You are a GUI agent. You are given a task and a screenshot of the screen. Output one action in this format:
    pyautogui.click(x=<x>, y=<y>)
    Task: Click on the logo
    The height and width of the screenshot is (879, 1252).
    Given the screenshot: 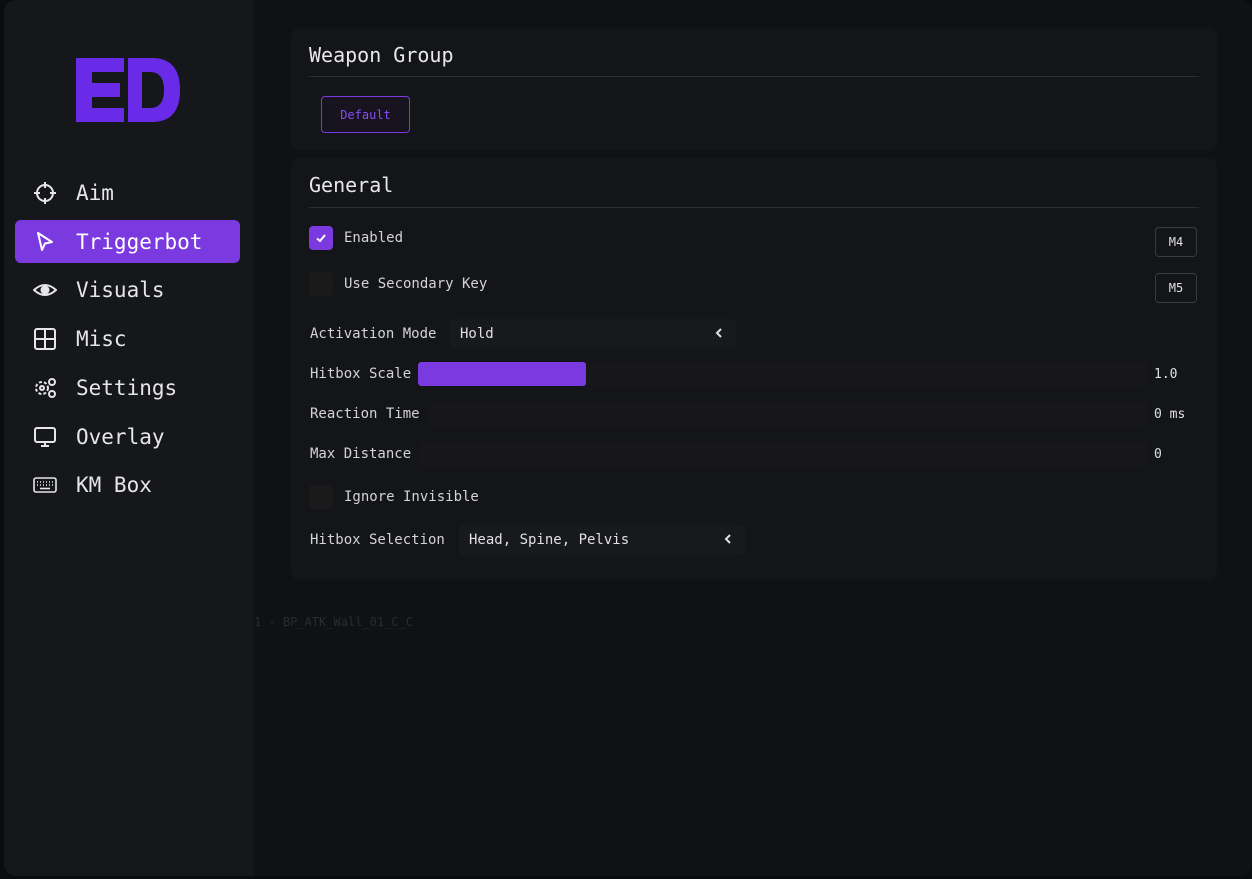 What is the action you would take?
    pyautogui.click(x=128, y=90)
    